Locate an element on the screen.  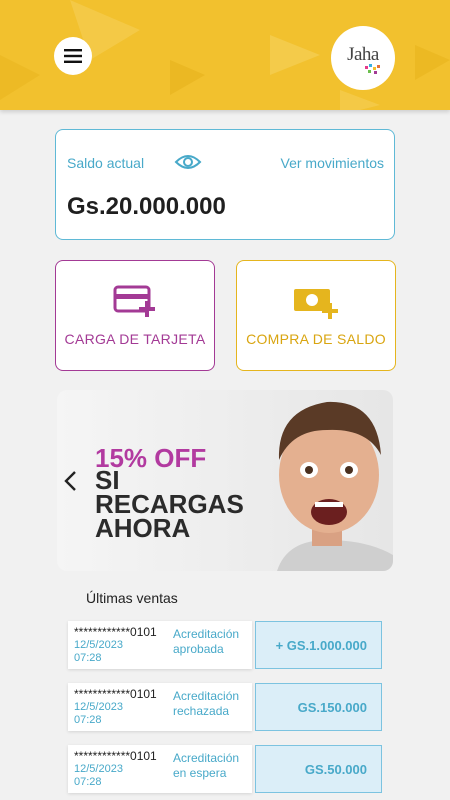
hamburger-menu-icon is located at coordinates (73, 56).